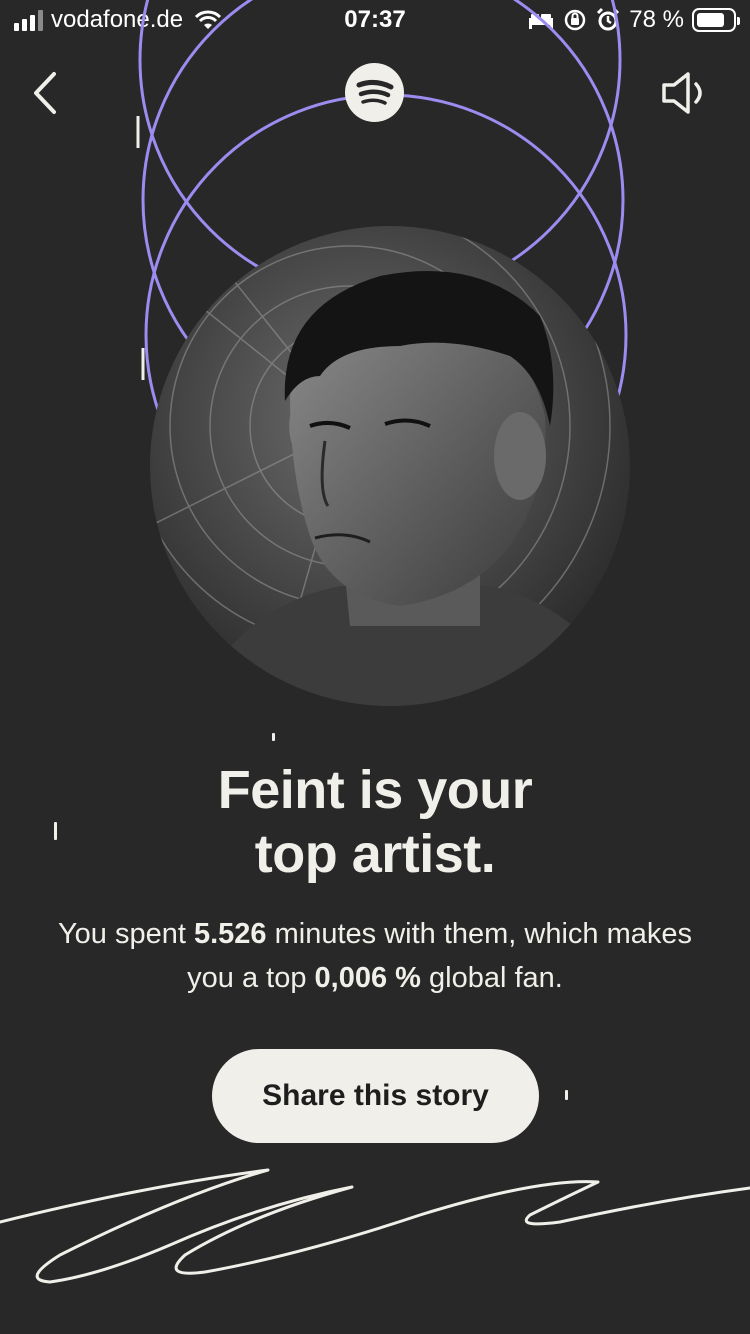 The height and width of the screenshot is (1334, 750). I want to click on share-story-button: Share this story, so click(375, 1096).